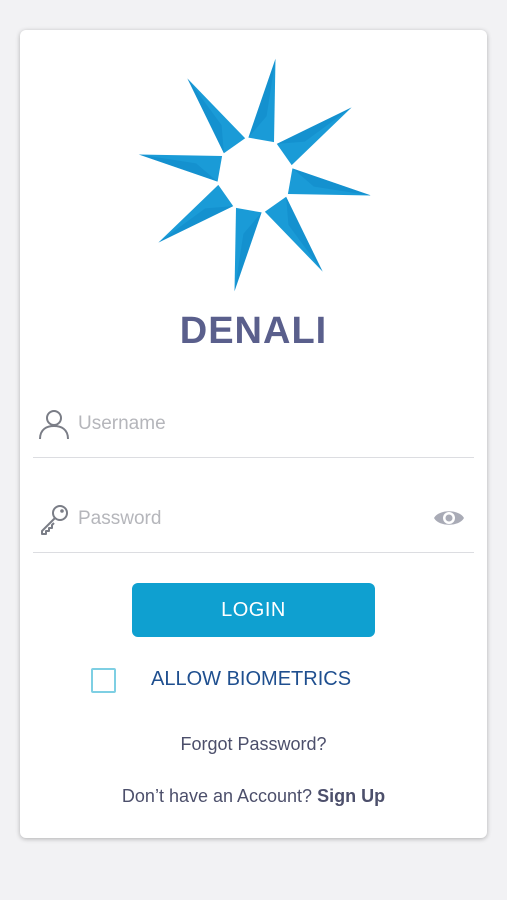 The image size is (507, 900). I want to click on login-button: LOGIN, so click(253, 610).